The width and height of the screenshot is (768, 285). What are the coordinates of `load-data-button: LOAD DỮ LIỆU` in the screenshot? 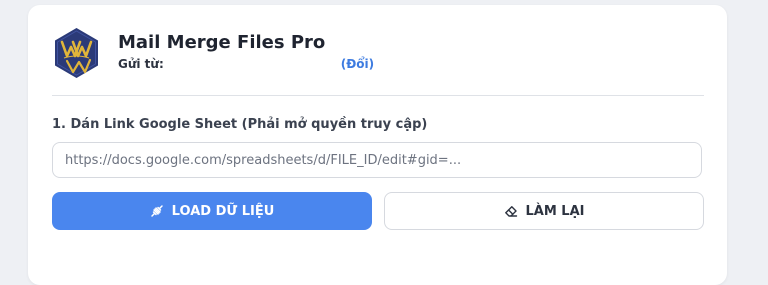 It's located at (212, 211).